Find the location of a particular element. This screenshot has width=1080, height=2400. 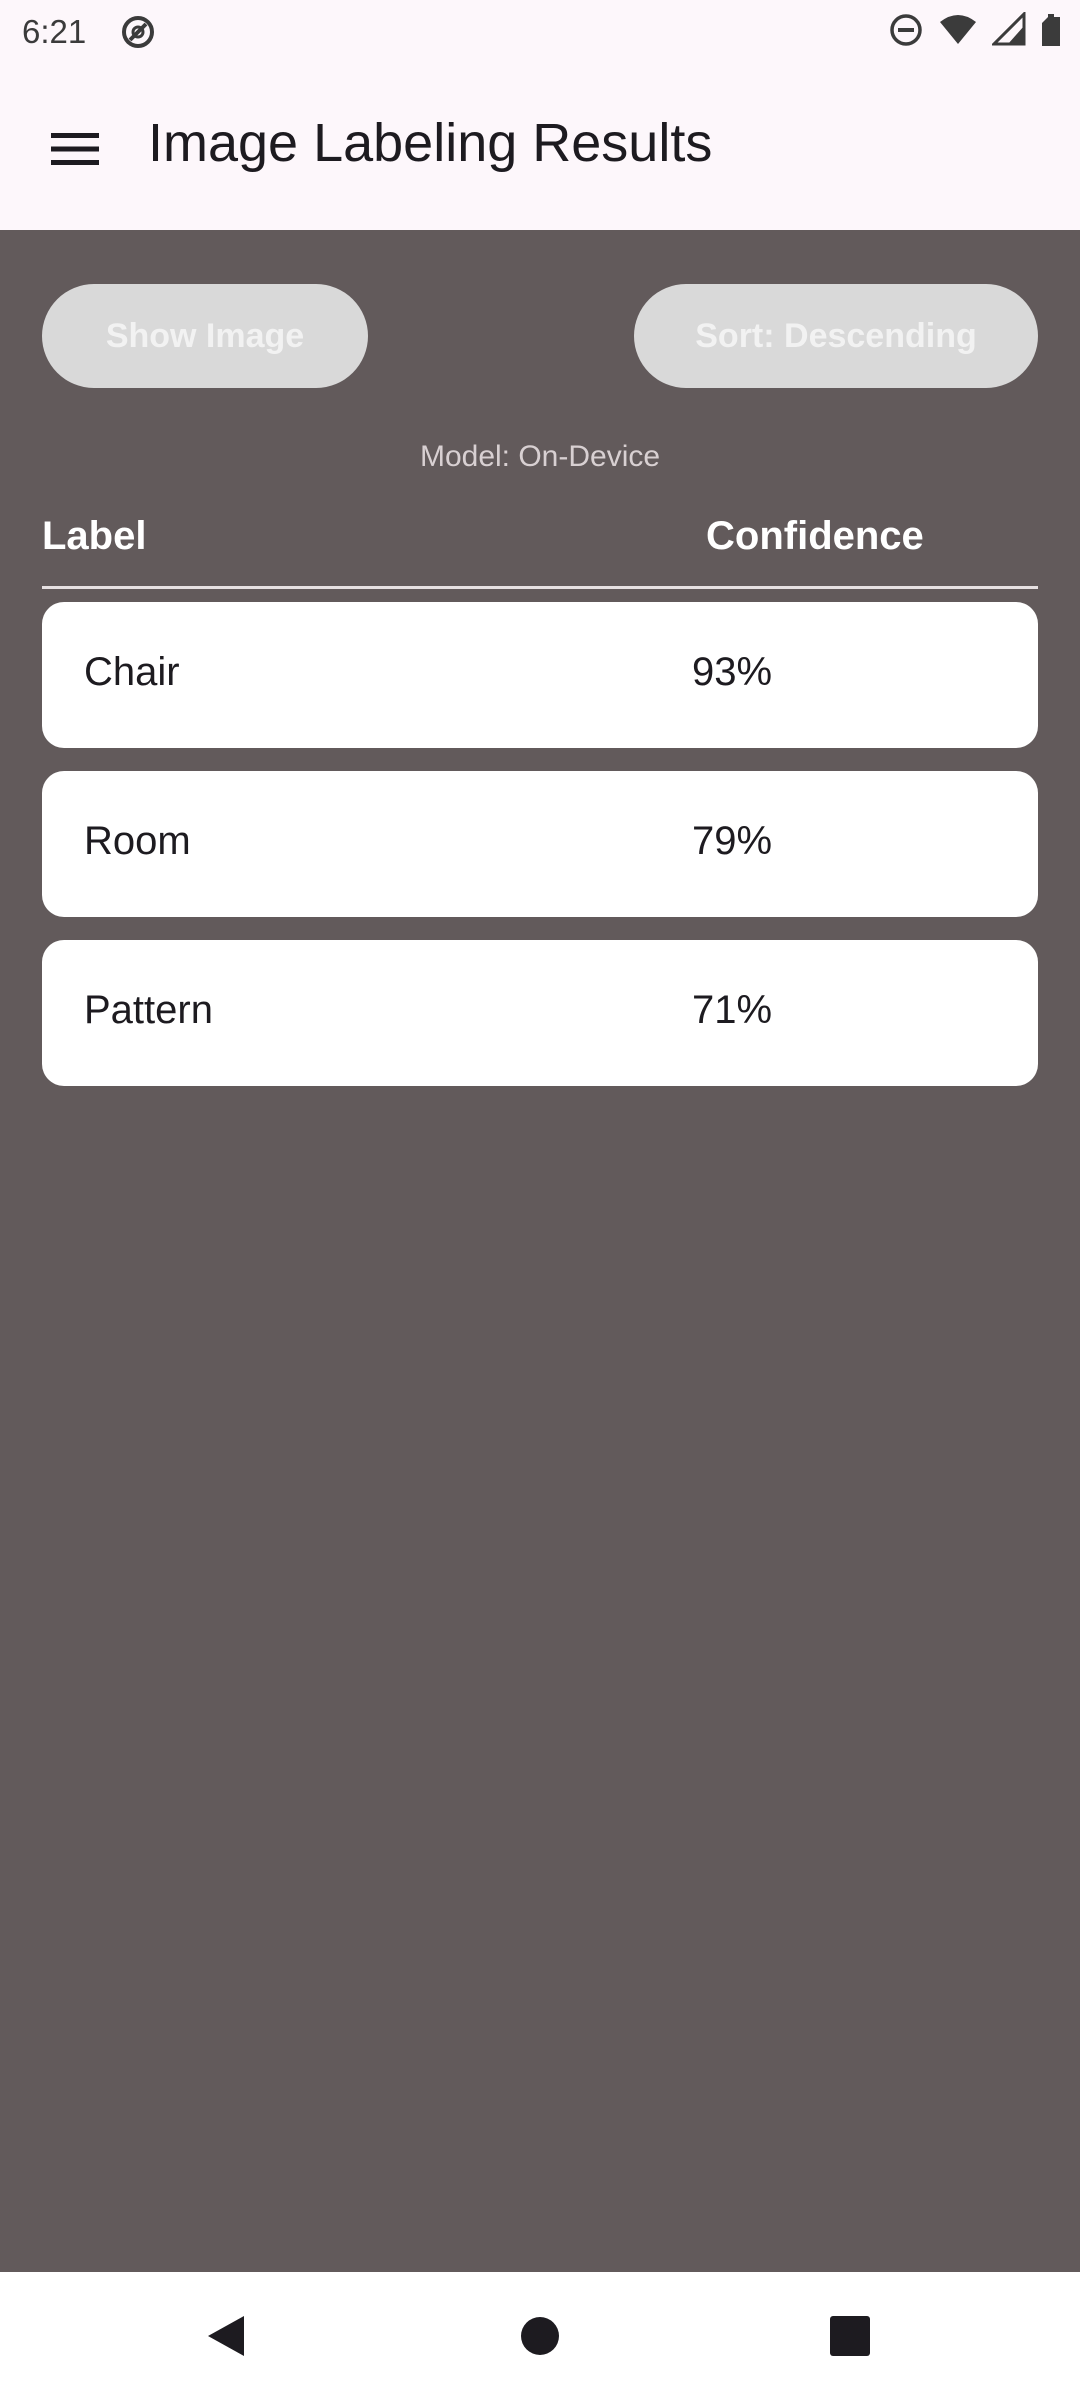

header-confidence: Confidence is located at coordinates (815, 536).